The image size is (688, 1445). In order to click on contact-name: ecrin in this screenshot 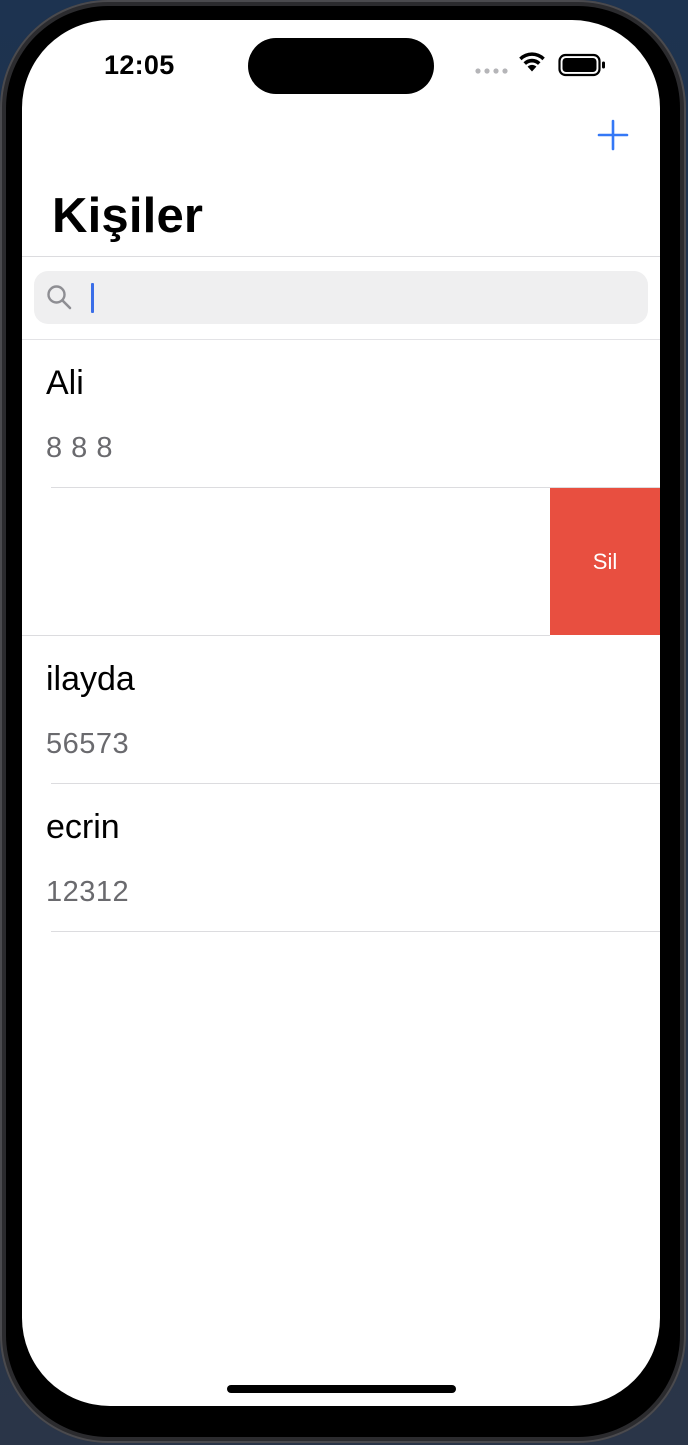, I will do `click(83, 827)`.